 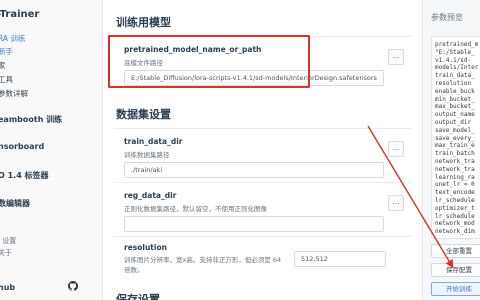 I want to click on preview-code-line: models/Inter, so click(x=457, y=68).